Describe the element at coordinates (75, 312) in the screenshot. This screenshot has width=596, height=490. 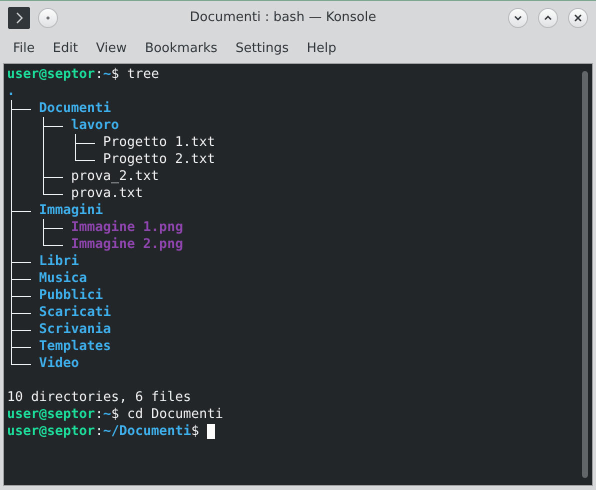
I see `folder-name: Scaricati` at that location.